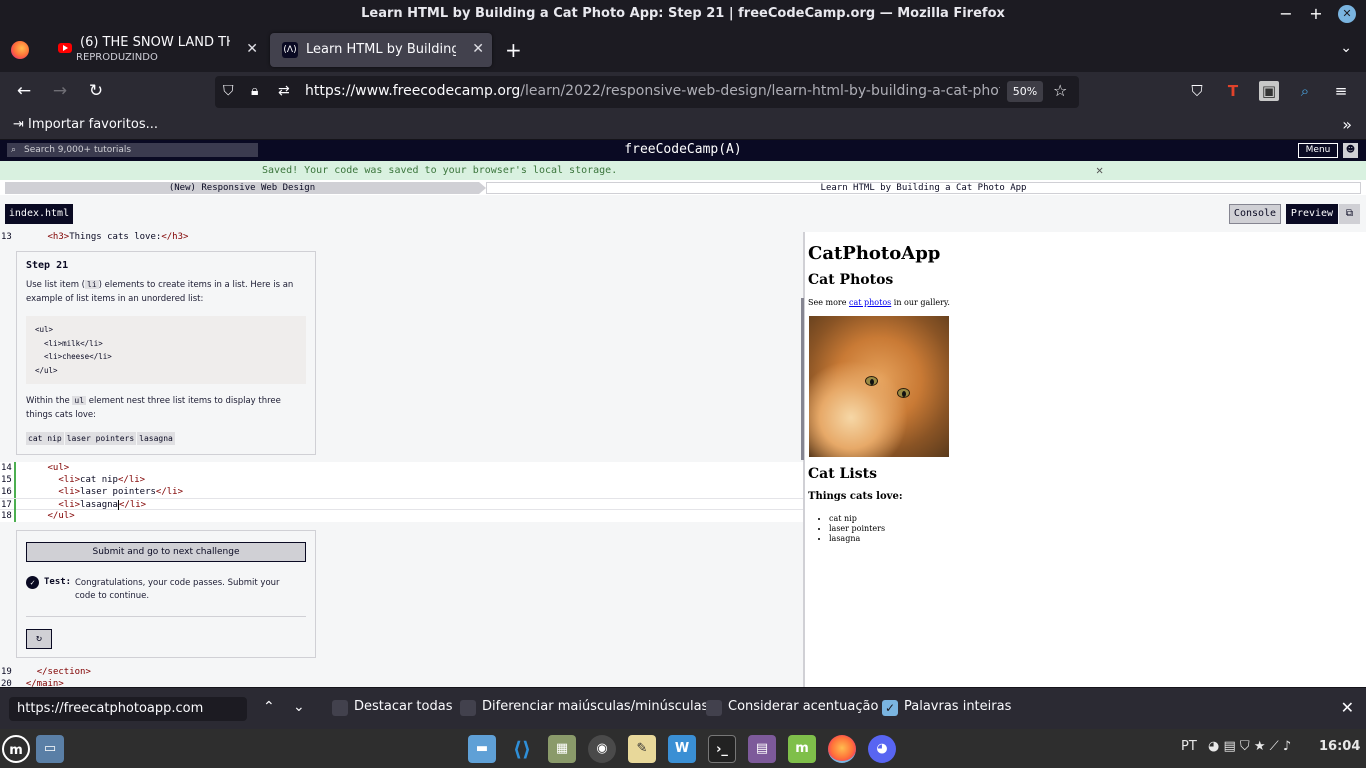 The width and height of the screenshot is (1366, 768). What do you see at coordinates (401, 492) in the screenshot?
I see `code-line: 16 <li>laser pointers</li>` at bounding box center [401, 492].